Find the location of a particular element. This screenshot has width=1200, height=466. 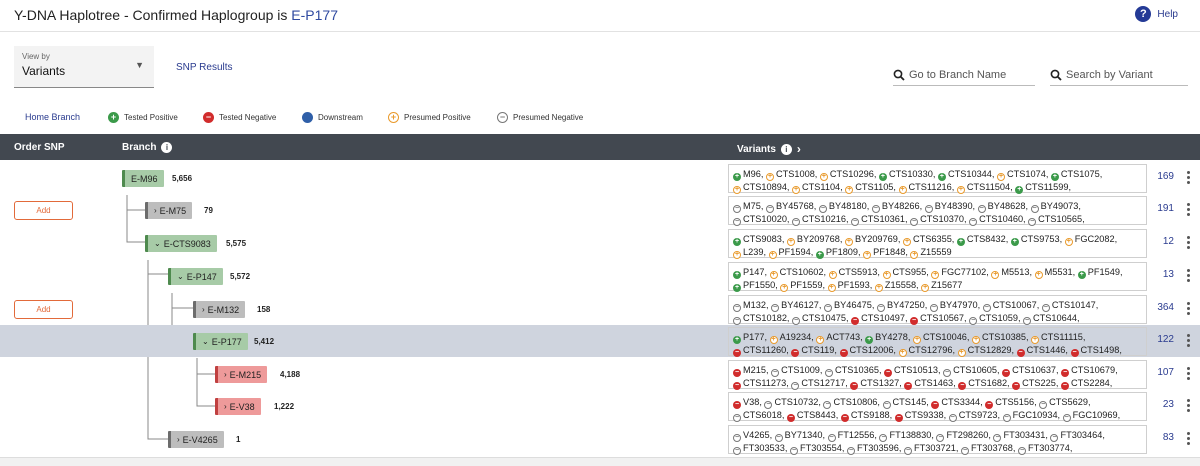

branch-name: E-V38 is located at coordinates (242, 407).